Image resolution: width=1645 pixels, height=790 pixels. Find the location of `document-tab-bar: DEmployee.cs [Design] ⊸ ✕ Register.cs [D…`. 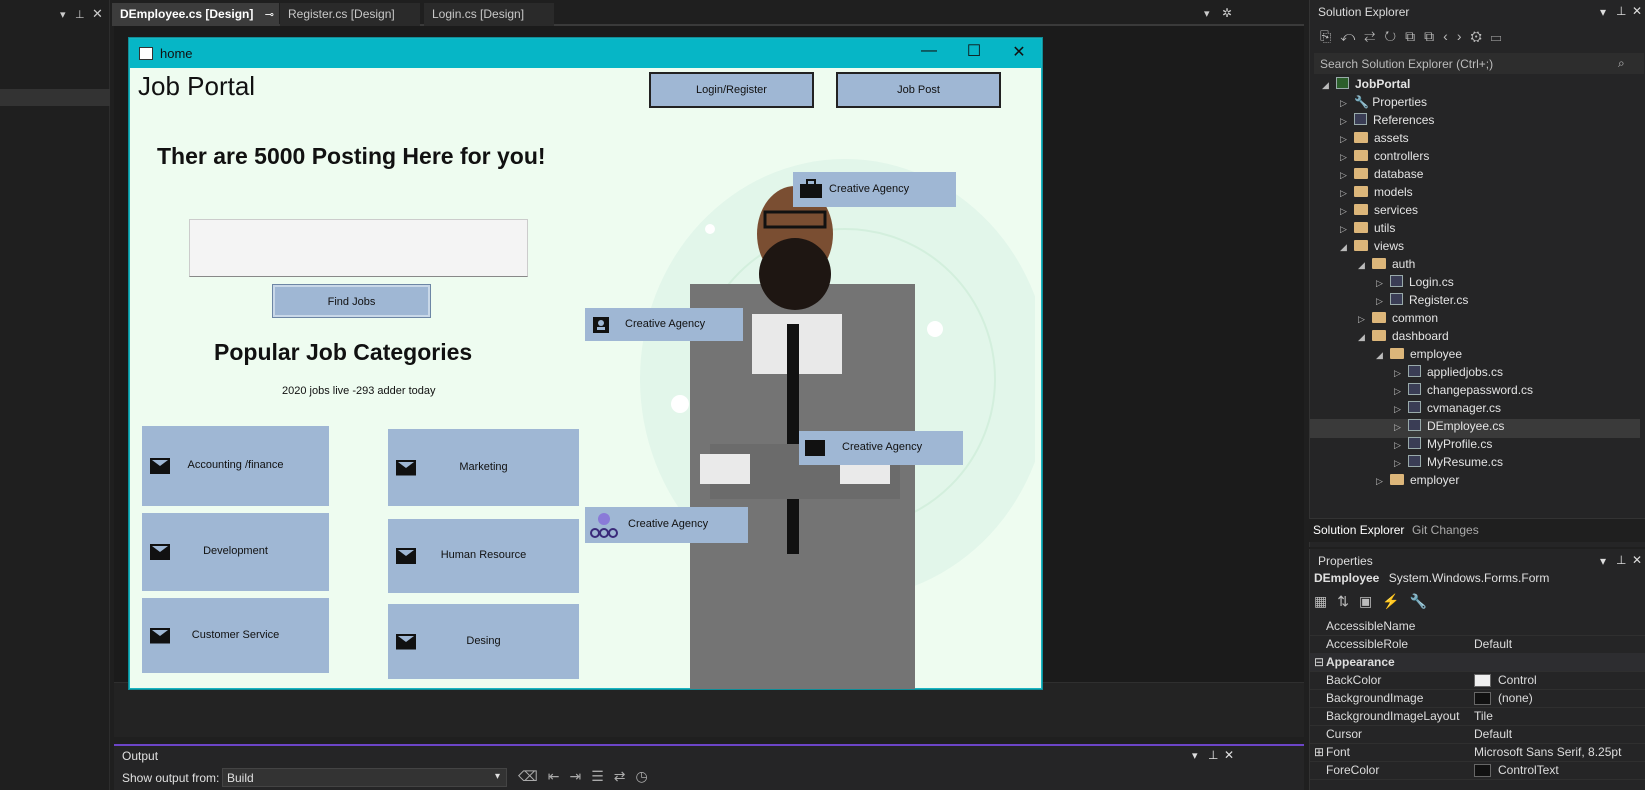

document-tab-bar: DEmployee.cs [Design] ⊸ ✕ Register.cs [D… is located at coordinates (708, 13).